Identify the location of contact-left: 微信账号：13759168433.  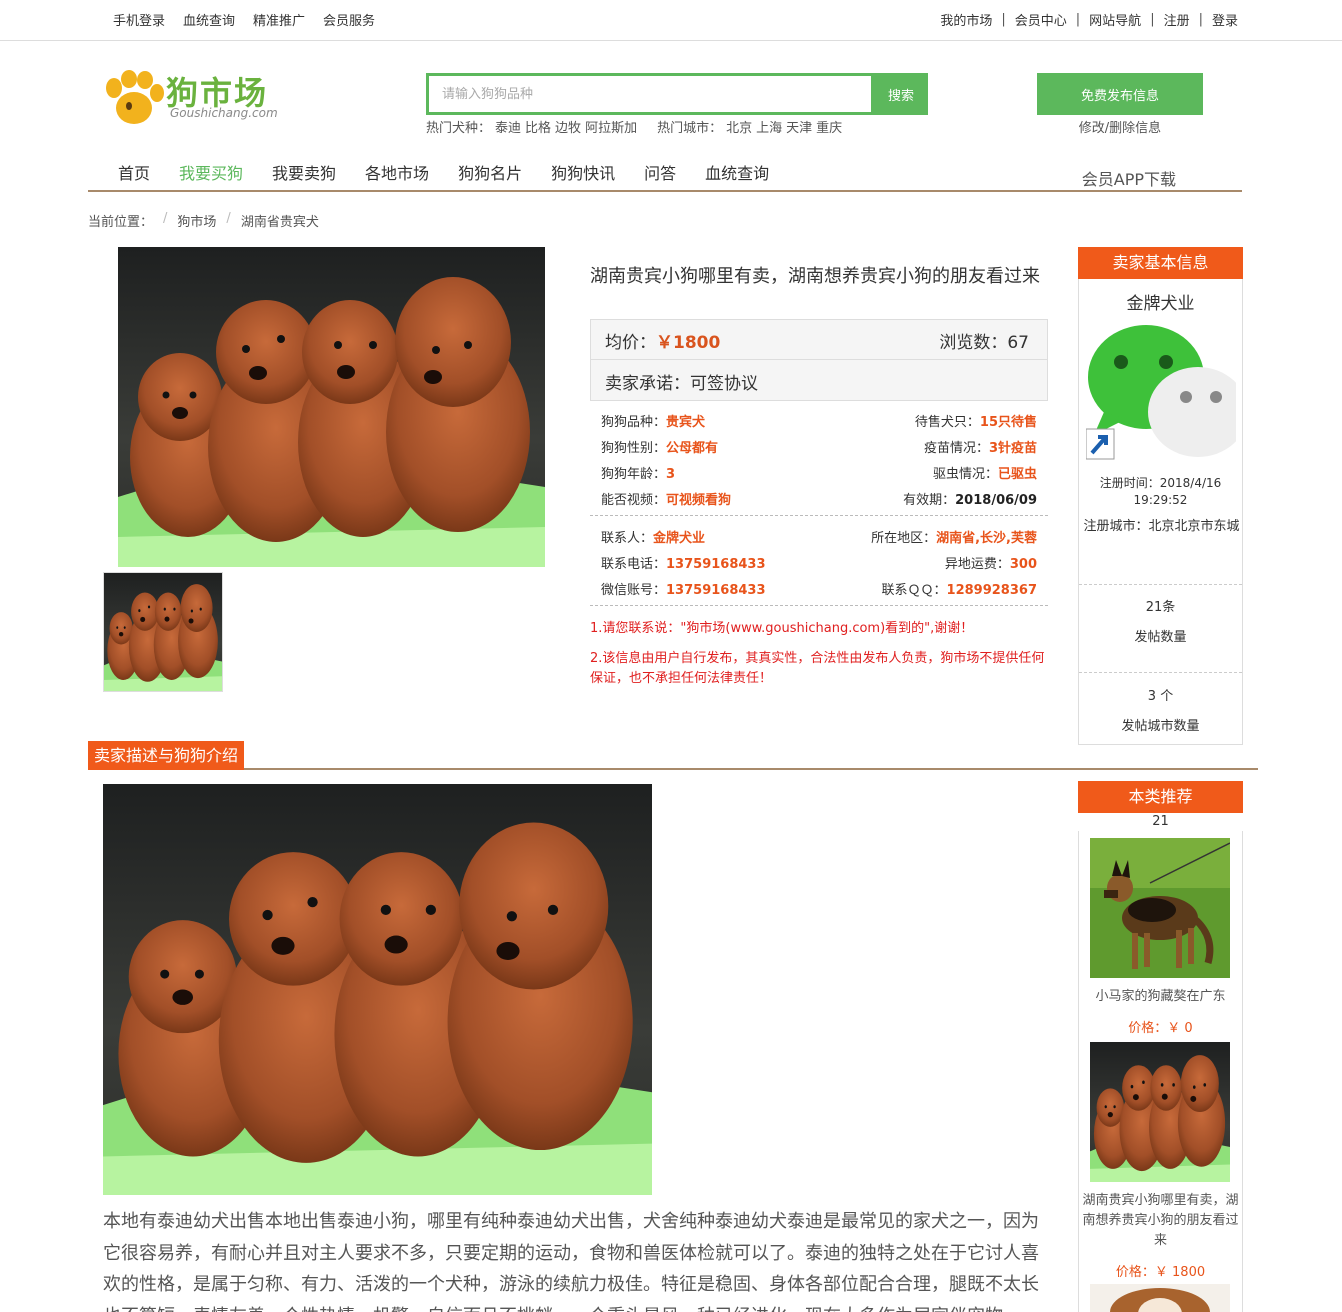
(683, 588).